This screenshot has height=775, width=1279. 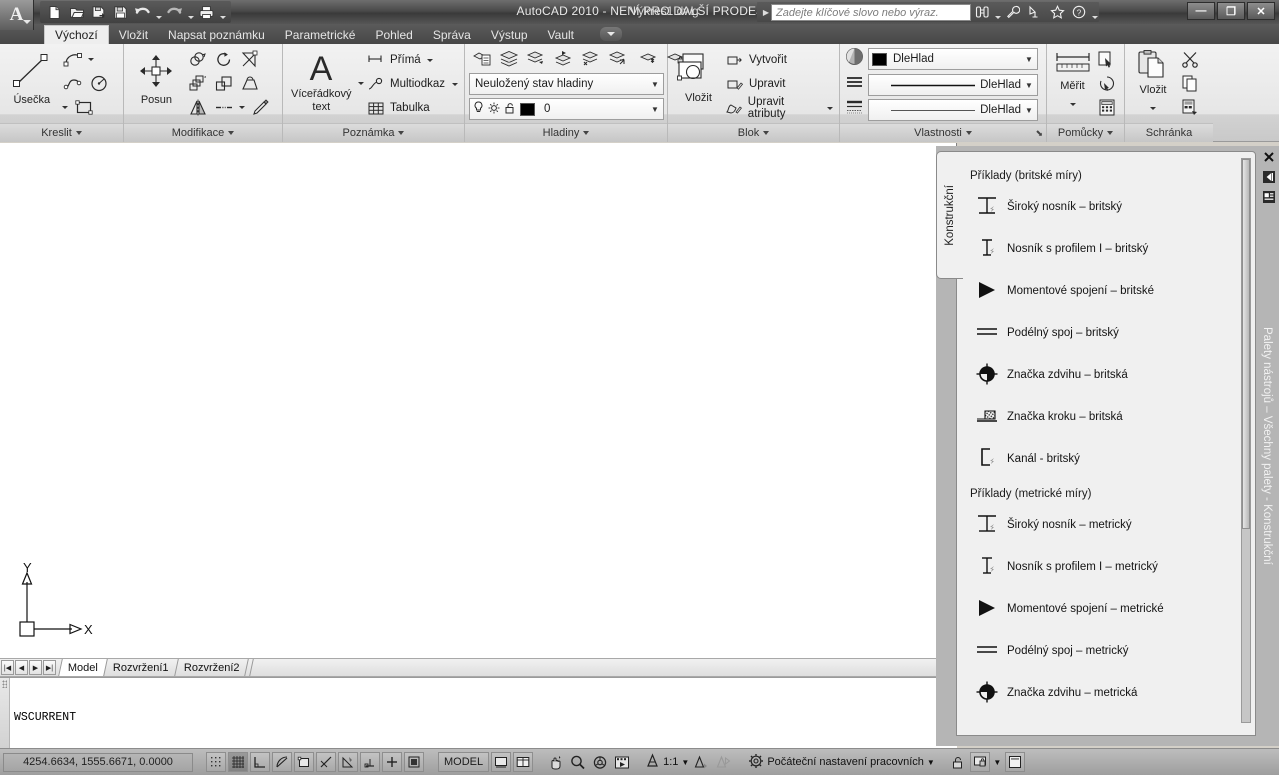 What do you see at coordinates (723, 762) in the screenshot?
I see `annotation-autoscale-icon` at bounding box center [723, 762].